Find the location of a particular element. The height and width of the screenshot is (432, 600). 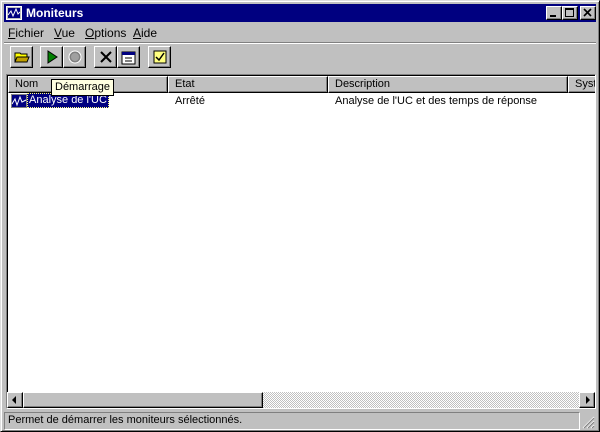

title-bar: Moniteurs is located at coordinates (300, 13).